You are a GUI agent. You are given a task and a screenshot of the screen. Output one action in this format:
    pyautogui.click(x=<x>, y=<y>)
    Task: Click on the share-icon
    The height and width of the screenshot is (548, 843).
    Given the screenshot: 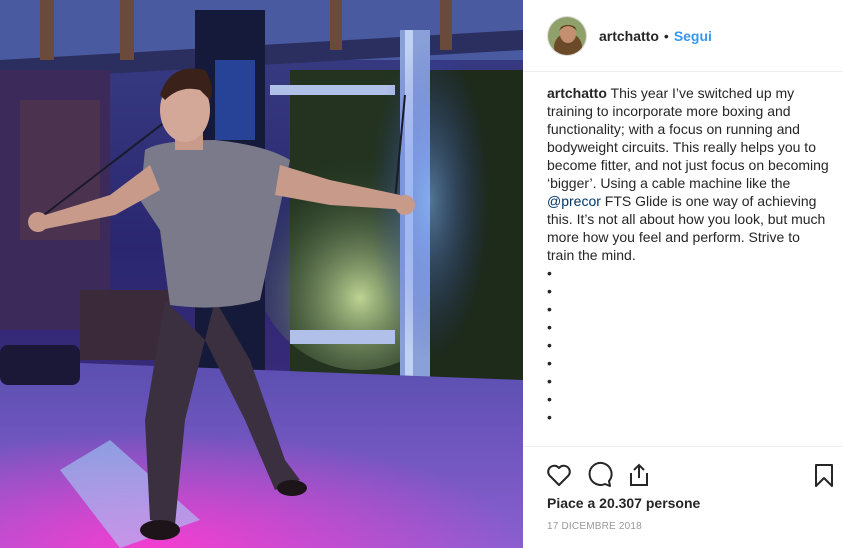 What is the action you would take?
    pyautogui.click(x=639, y=474)
    